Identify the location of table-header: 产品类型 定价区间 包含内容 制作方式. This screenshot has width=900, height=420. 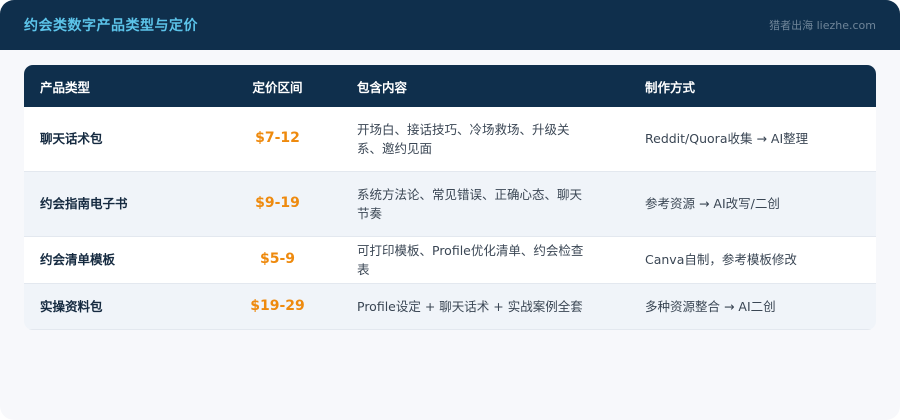
(450, 86).